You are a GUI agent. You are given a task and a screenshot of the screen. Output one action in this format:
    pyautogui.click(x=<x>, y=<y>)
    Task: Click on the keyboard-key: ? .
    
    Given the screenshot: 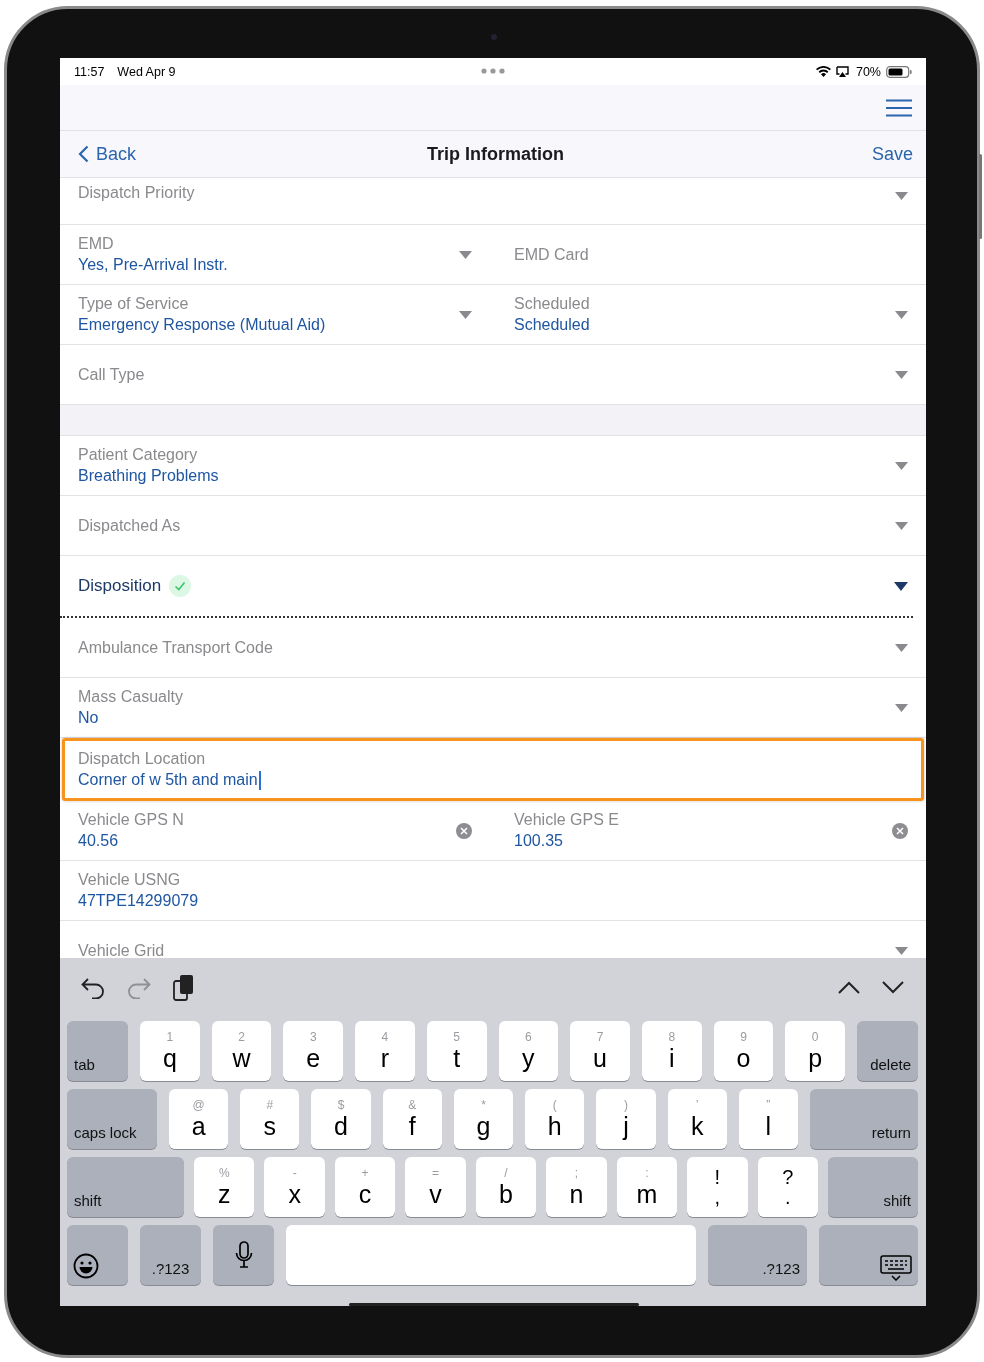 What is the action you would take?
    pyautogui.click(x=787, y=1187)
    